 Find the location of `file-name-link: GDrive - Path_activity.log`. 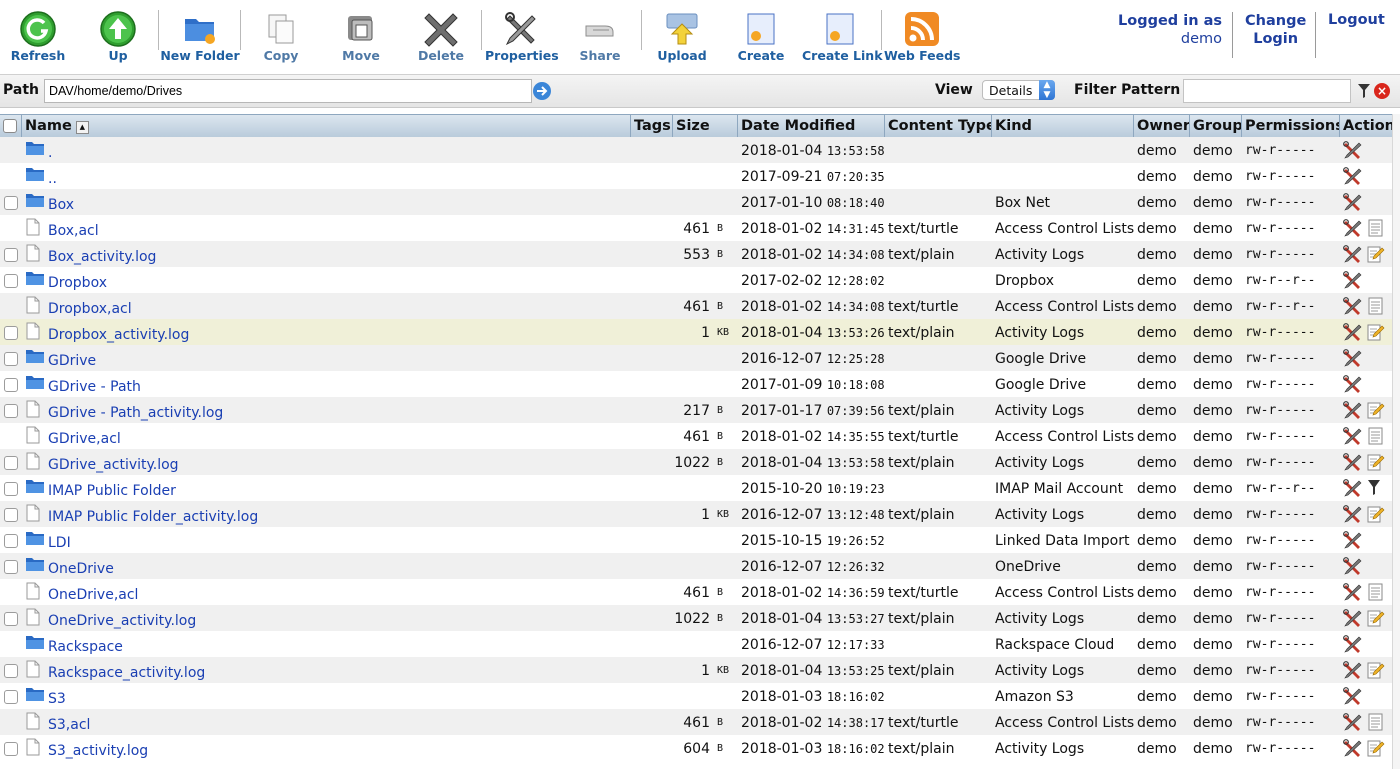

file-name-link: GDrive - Path_activity.log is located at coordinates (135, 412).